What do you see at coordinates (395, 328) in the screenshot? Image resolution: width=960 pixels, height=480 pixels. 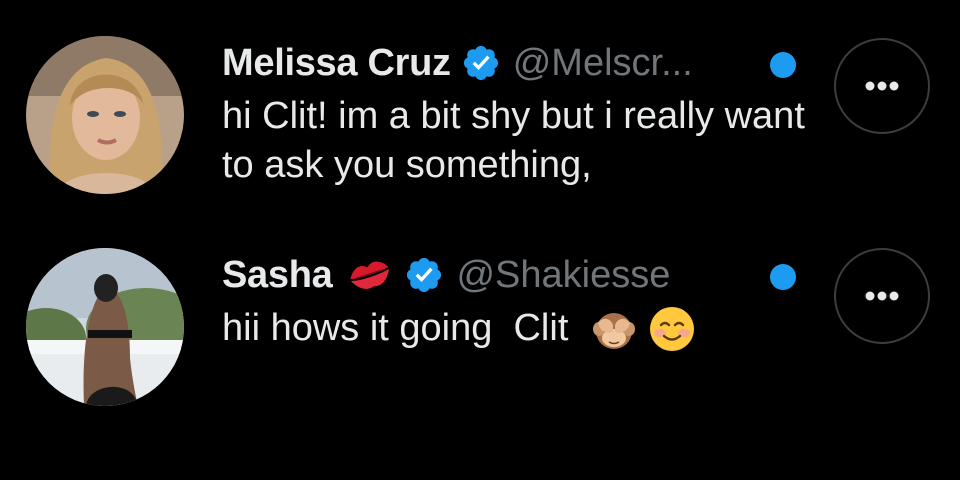 I see `message-preview: hii hows it going Clit` at bounding box center [395, 328].